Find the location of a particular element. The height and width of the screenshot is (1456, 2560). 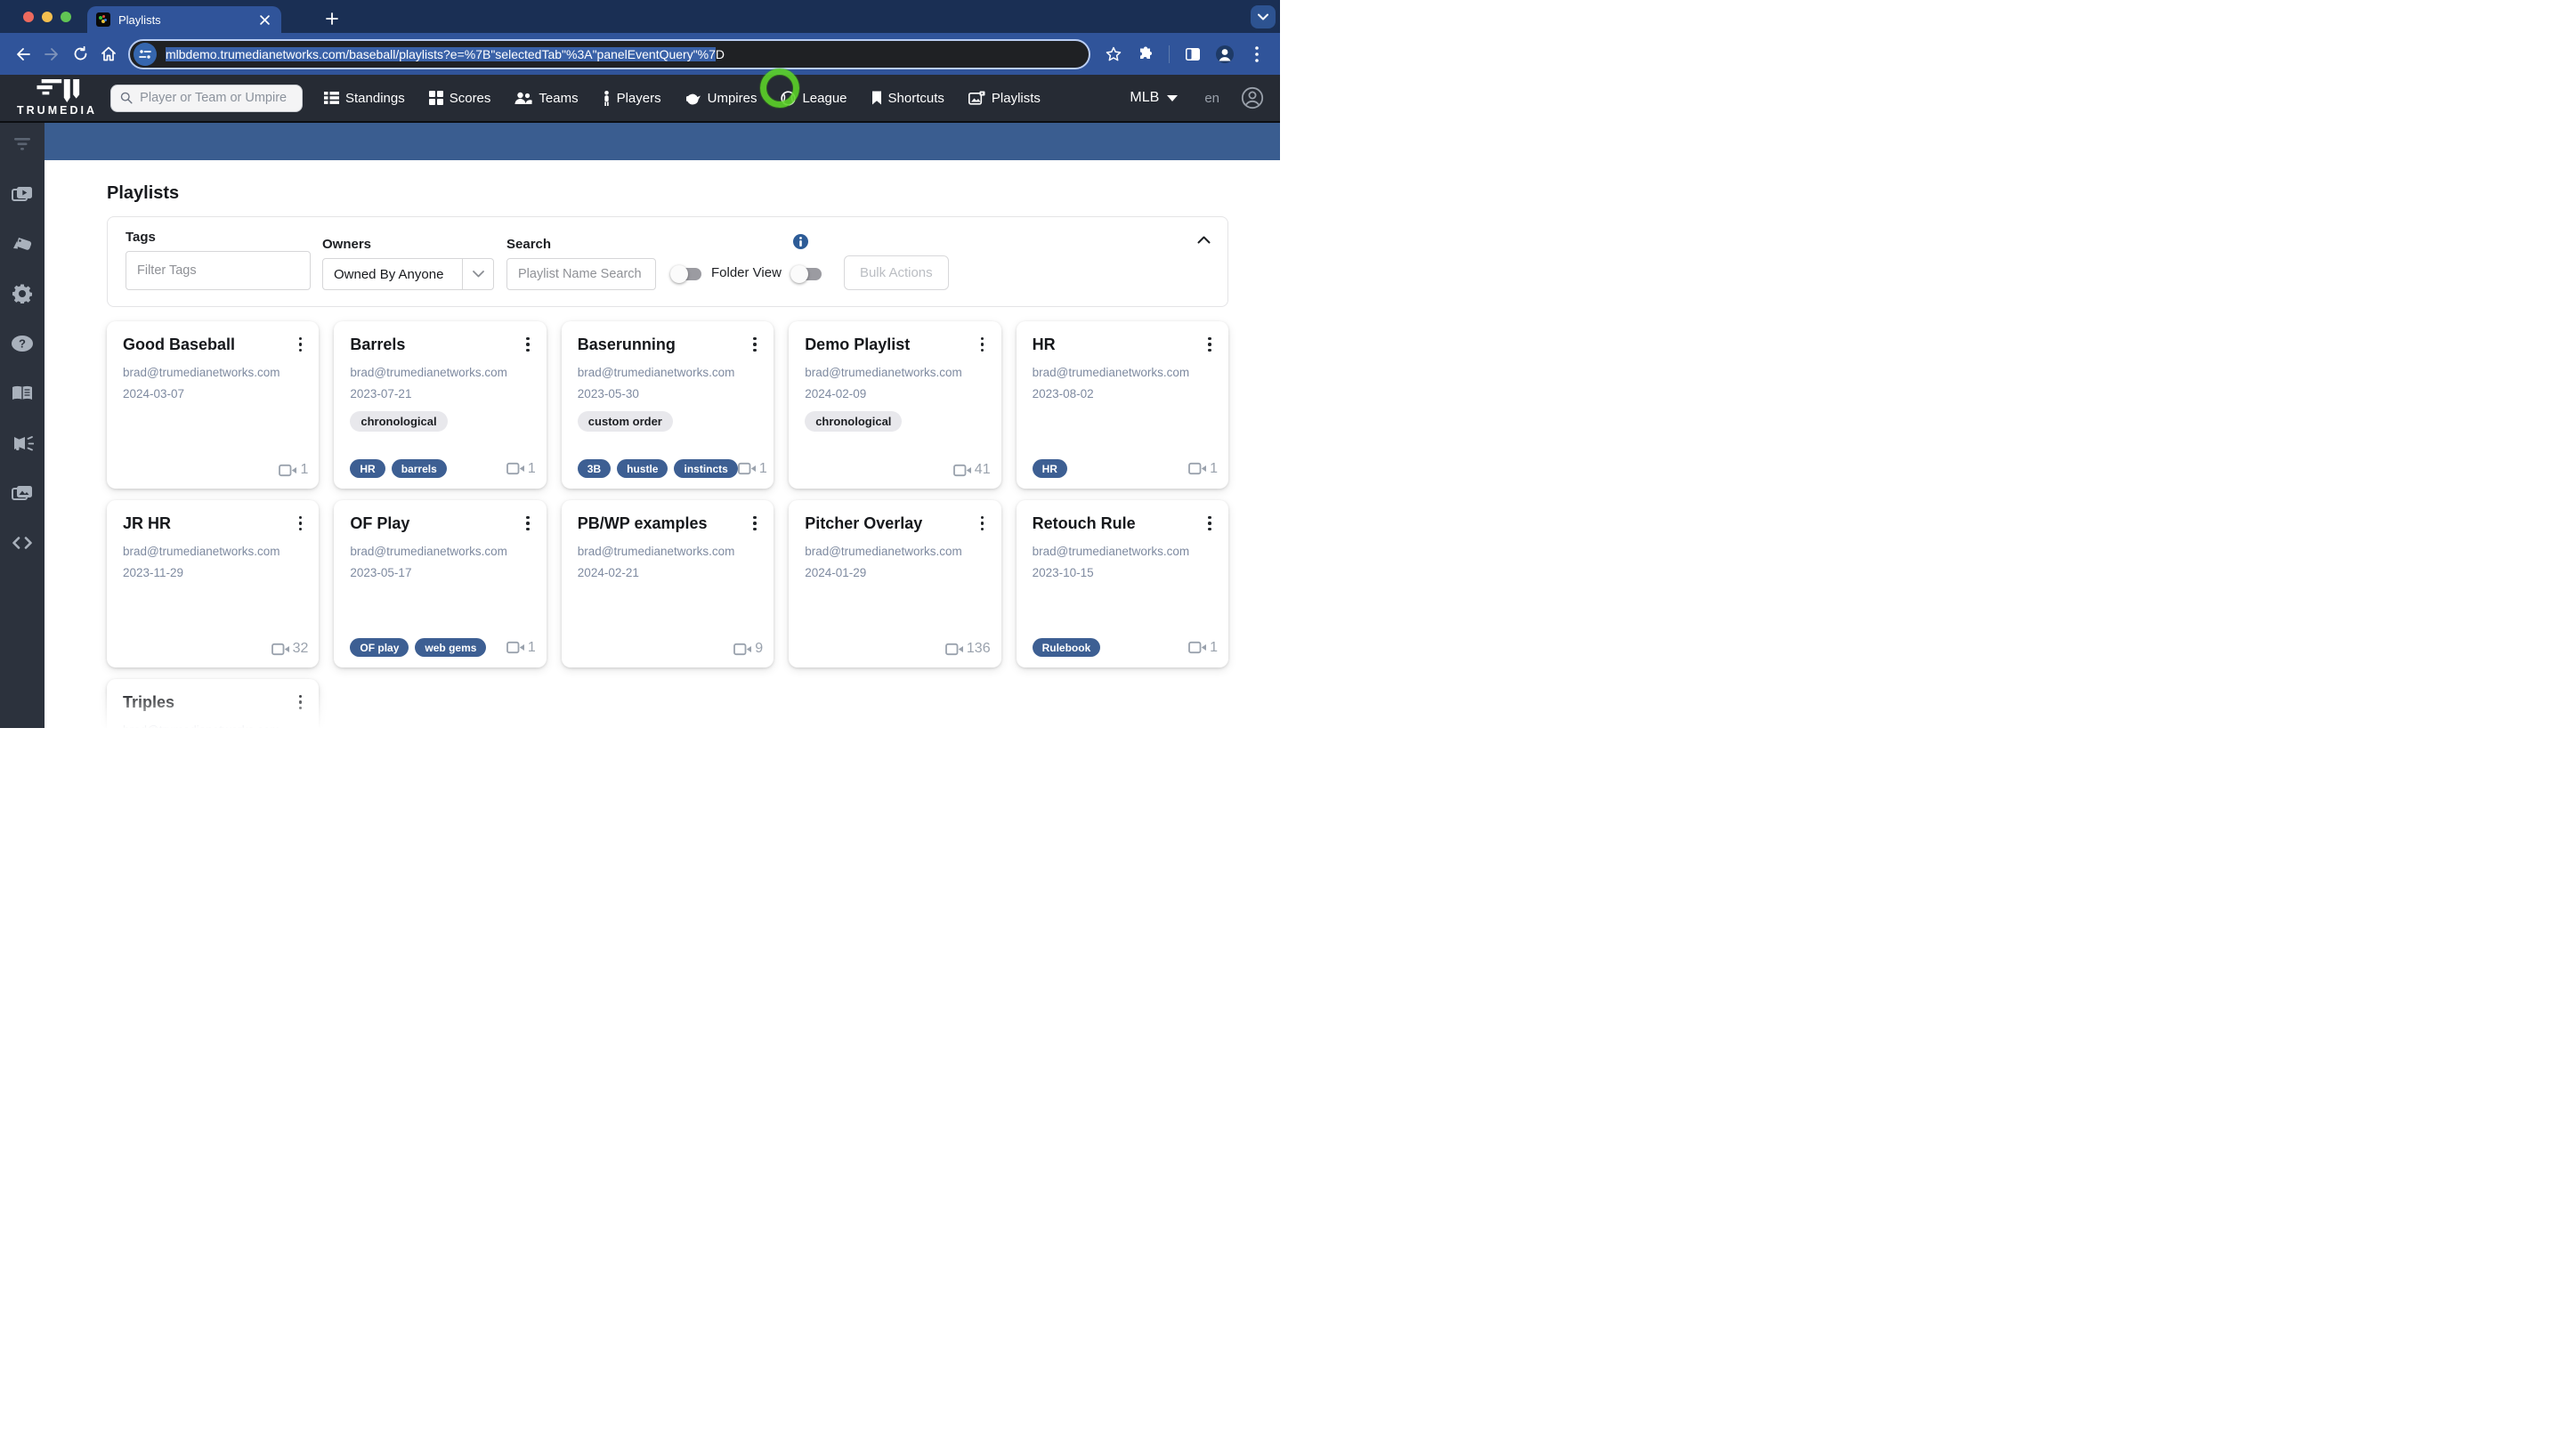

tag-pill: Rulebook is located at coordinates (1067, 647).